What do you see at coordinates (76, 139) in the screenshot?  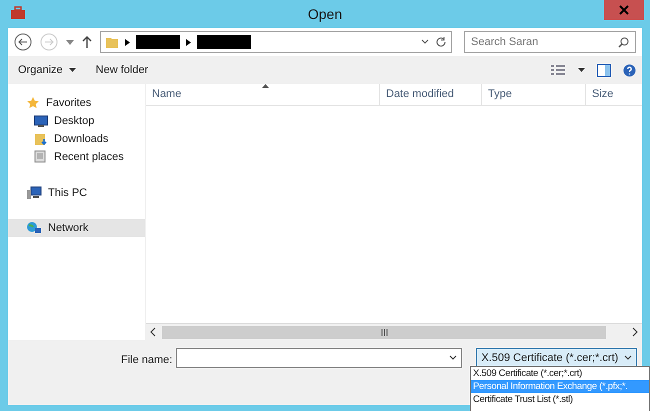 I see `sidebar-item: Downloads` at bounding box center [76, 139].